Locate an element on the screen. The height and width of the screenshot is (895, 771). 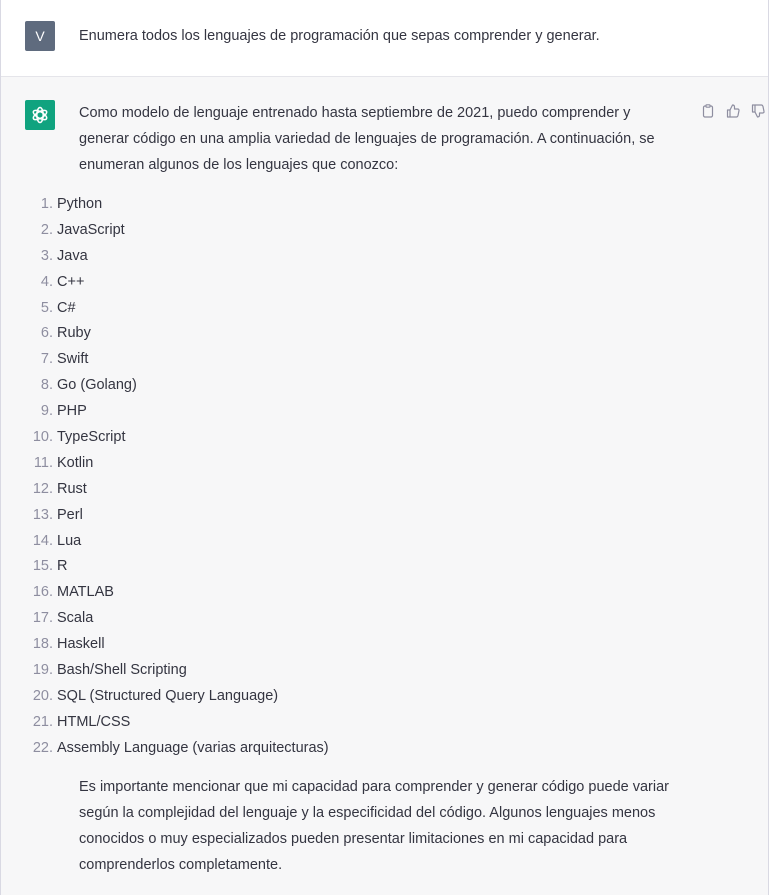
list-item: 3. Java is located at coordinates (323, 257).